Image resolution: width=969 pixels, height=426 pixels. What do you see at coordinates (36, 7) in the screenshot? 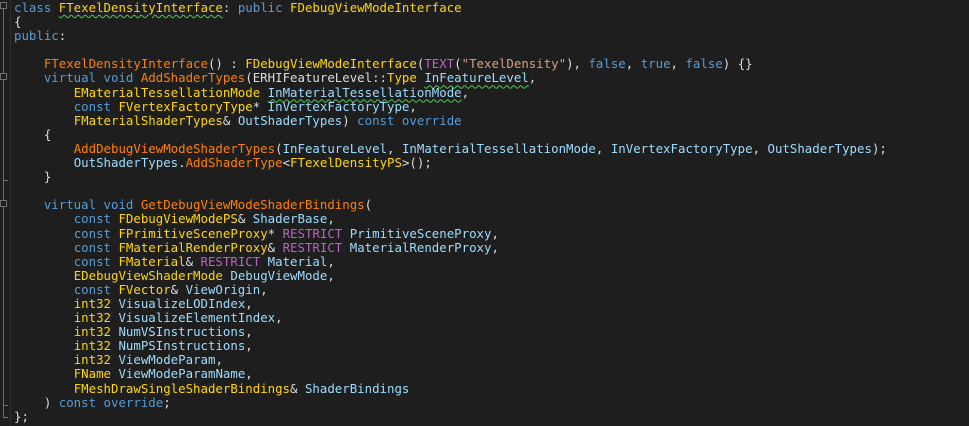
I see `code-token: class` at bounding box center [36, 7].